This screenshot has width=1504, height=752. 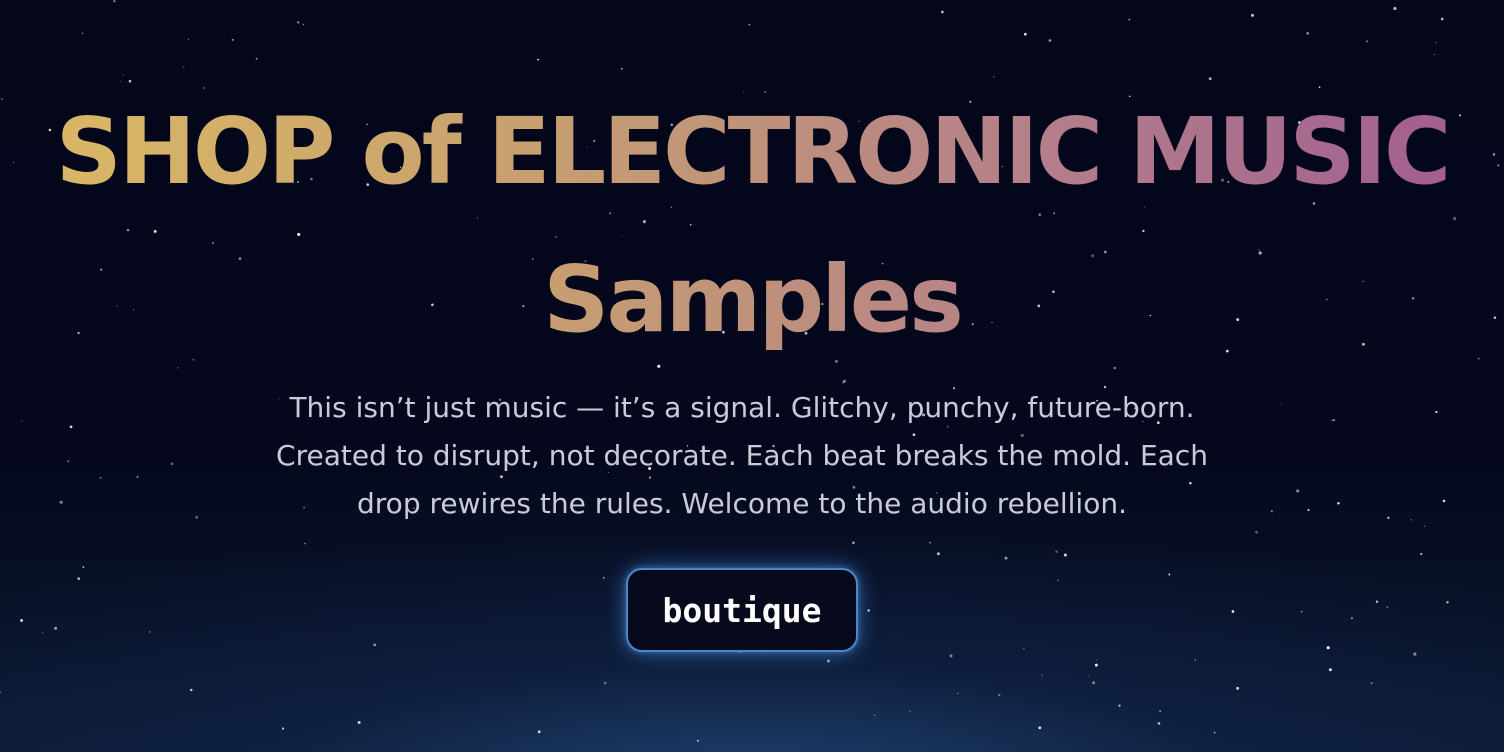 What do you see at coordinates (752, 151) in the screenshot?
I see `title-line-1: SHOP of ELECTRONIC MUSIC` at bounding box center [752, 151].